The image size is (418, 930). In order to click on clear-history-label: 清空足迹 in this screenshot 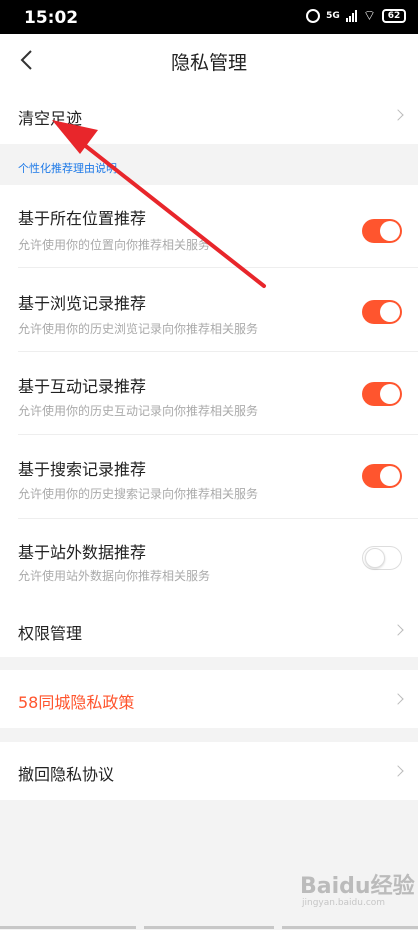, I will do `click(50, 118)`.